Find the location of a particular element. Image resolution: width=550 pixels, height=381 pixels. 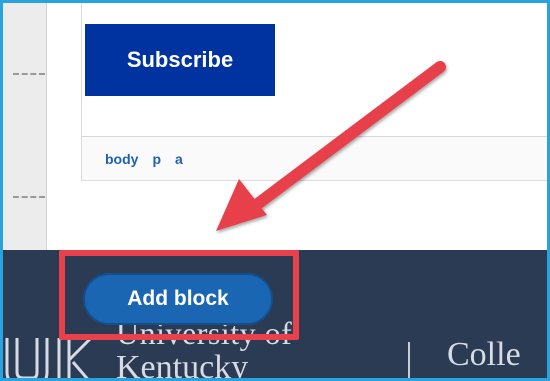

path-item-p: p is located at coordinates (156, 159).